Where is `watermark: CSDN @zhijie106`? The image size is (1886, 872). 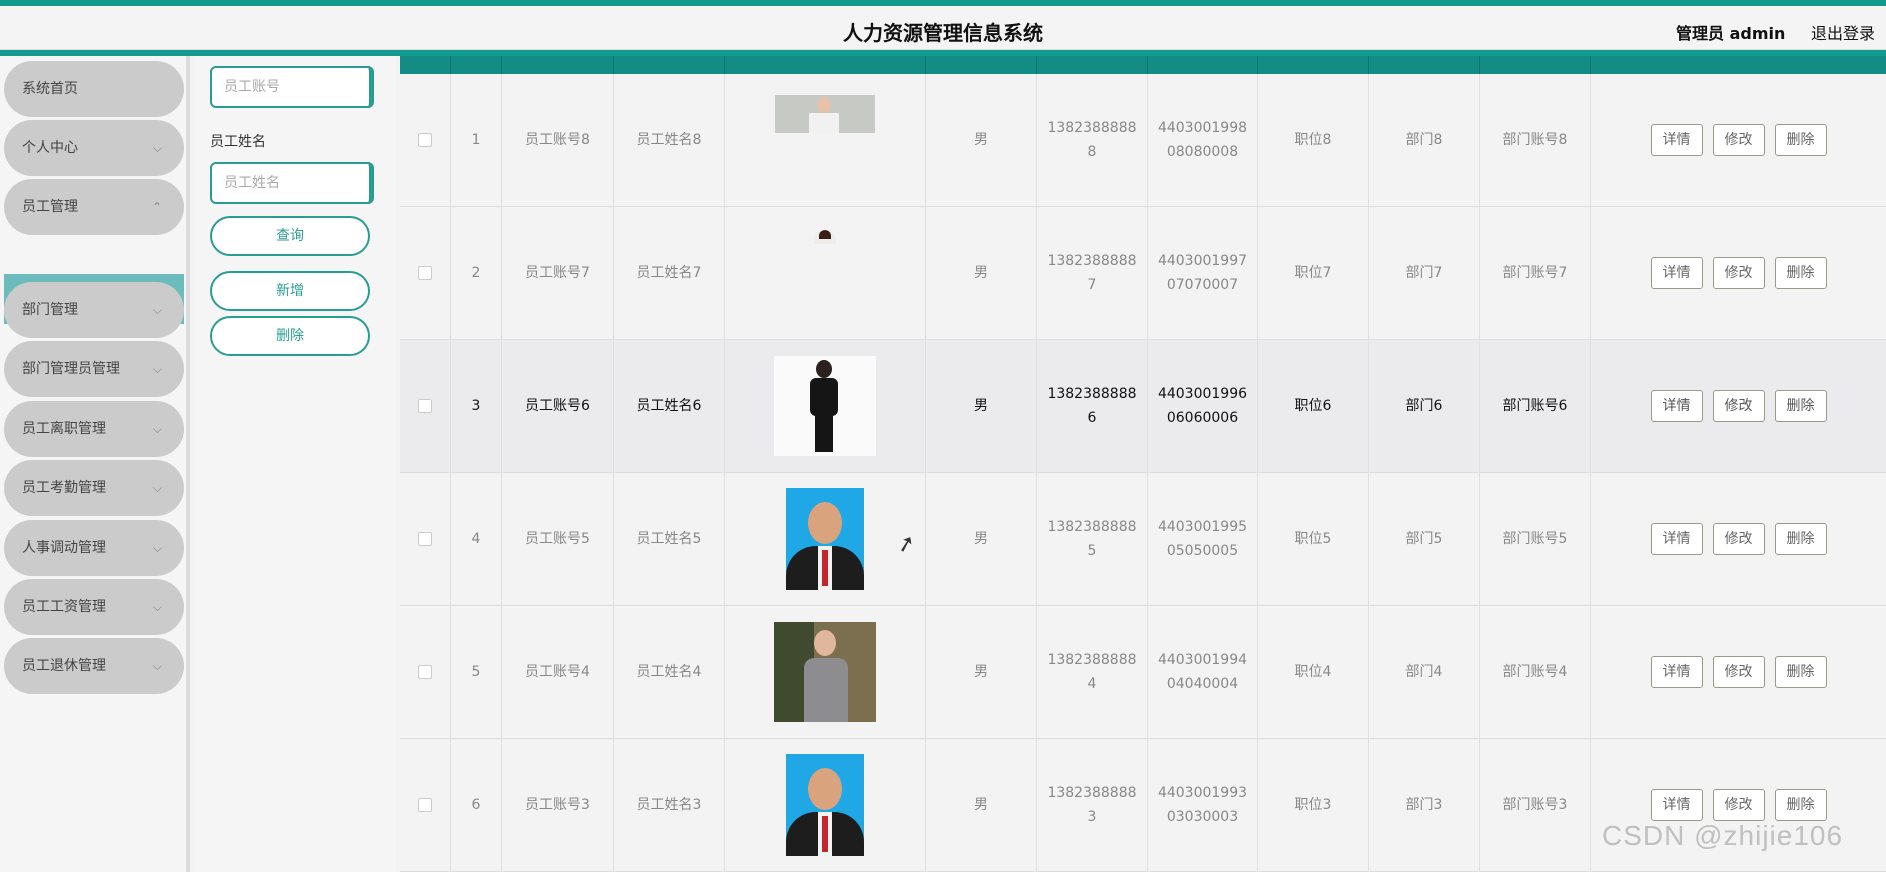
watermark: CSDN @zhijie106 is located at coordinates (1723, 835).